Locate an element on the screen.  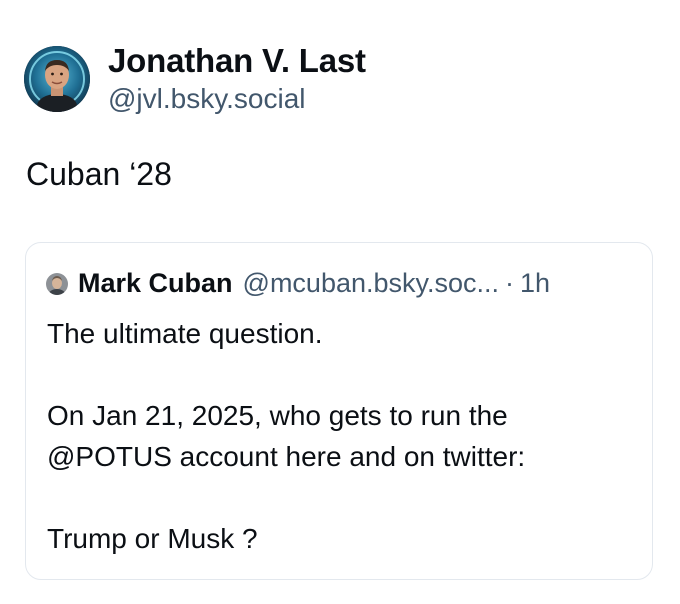
quoted-post-line: On Jan 21, 2025, who gets to run the is located at coordinates (277, 415).